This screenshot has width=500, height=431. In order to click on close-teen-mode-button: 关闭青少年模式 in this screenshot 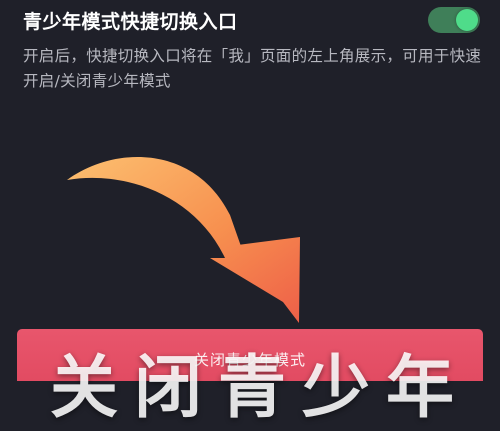, I will do `click(250, 355)`.